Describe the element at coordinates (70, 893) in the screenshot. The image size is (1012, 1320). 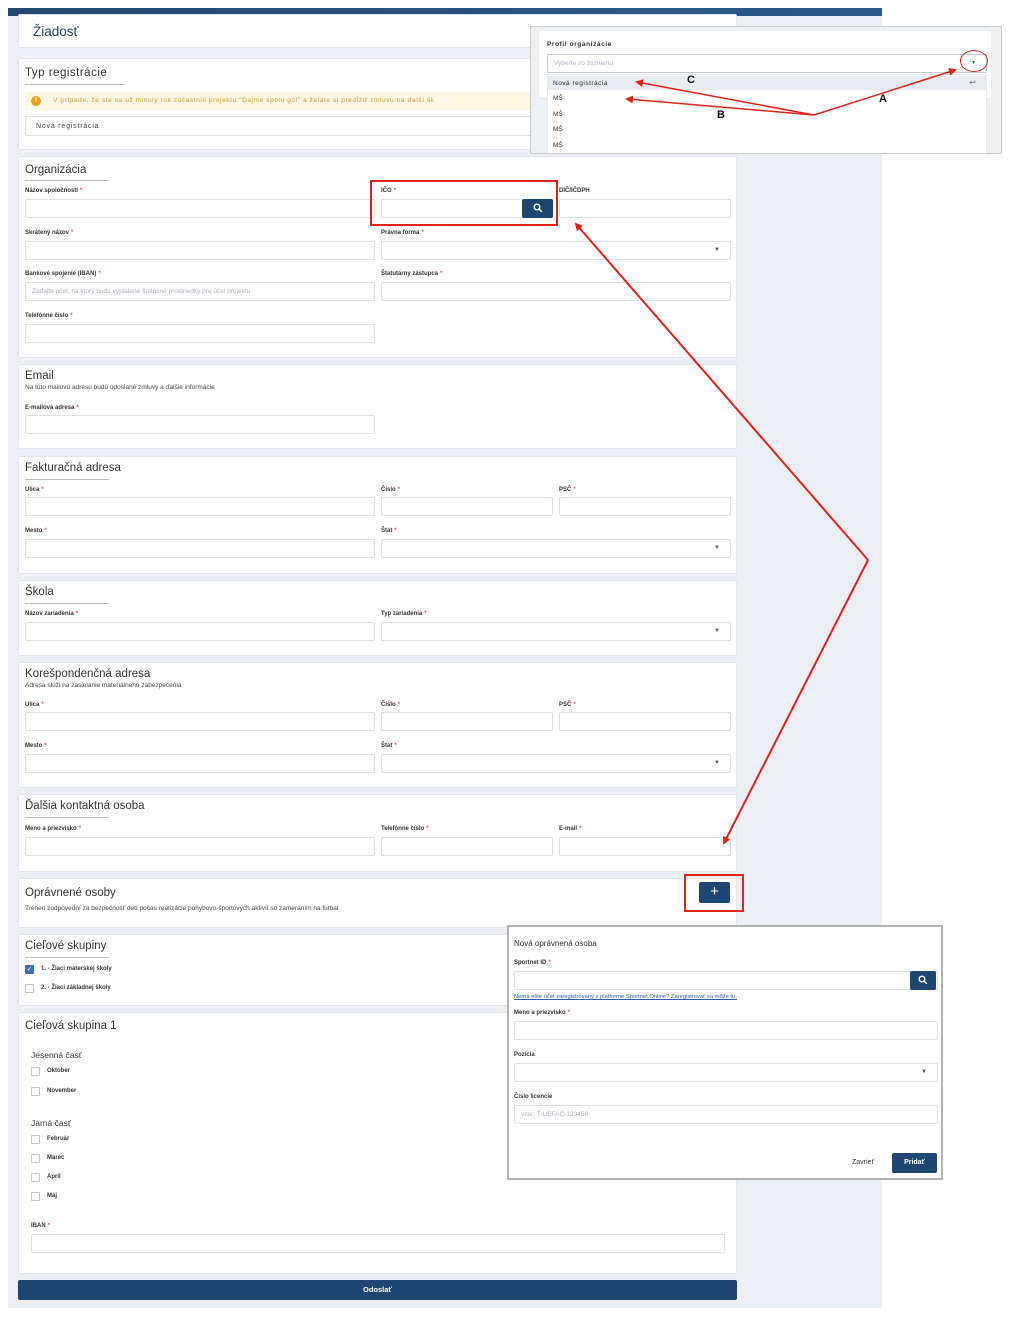
I see `authorized-title: Oprávnené osoby` at that location.